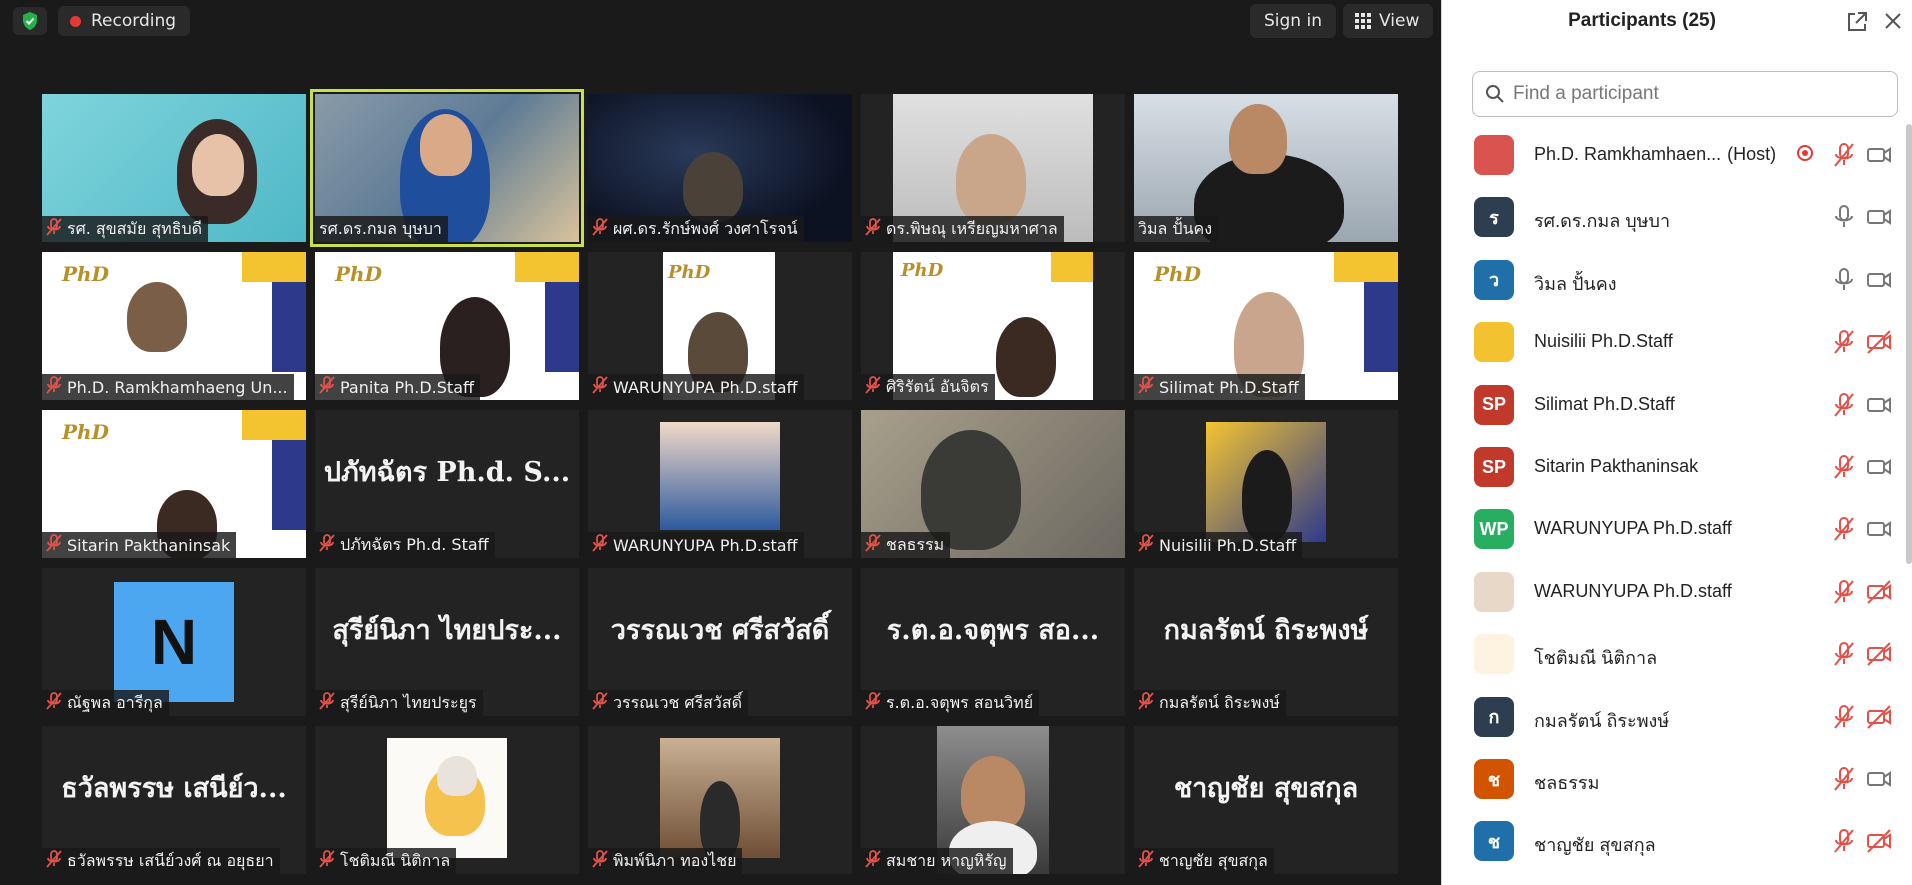 The height and width of the screenshot is (885, 1912). What do you see at coordinates (720, 800) in the screenshot?
I see `video-tile: พิมพ์นิภา ทองไชย` at bounding box center [720, 800].